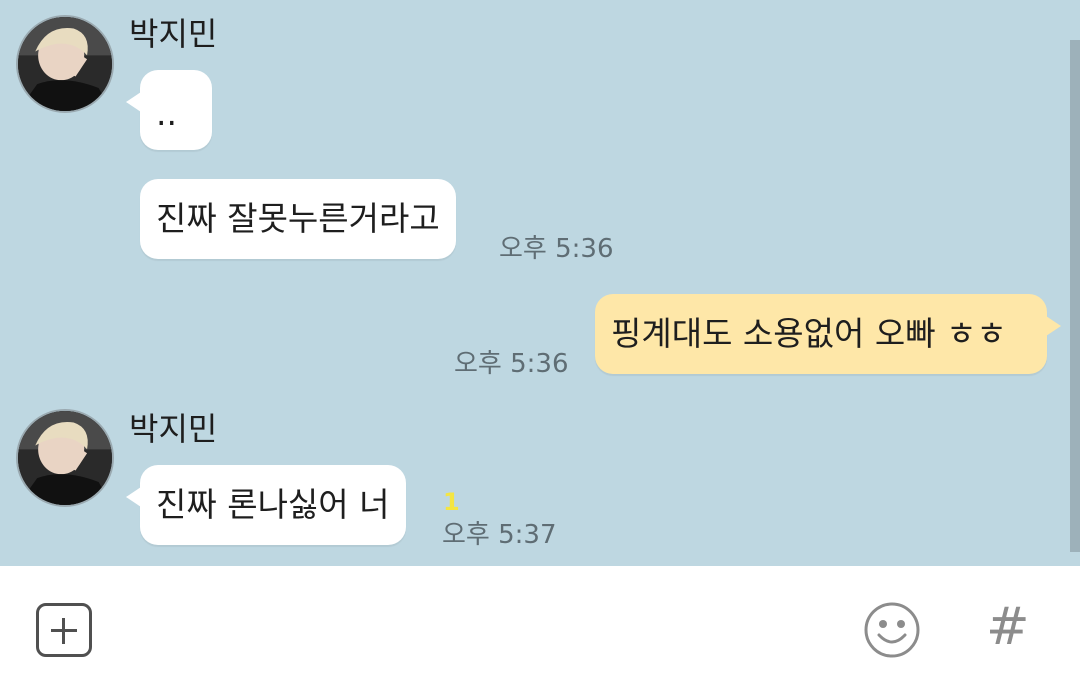 This screenshot has width=1080, height=692. What do you see at coordinates (451, 502) in the screenshot?
I see `unread-count: 1` at bounding box center [451, 502].